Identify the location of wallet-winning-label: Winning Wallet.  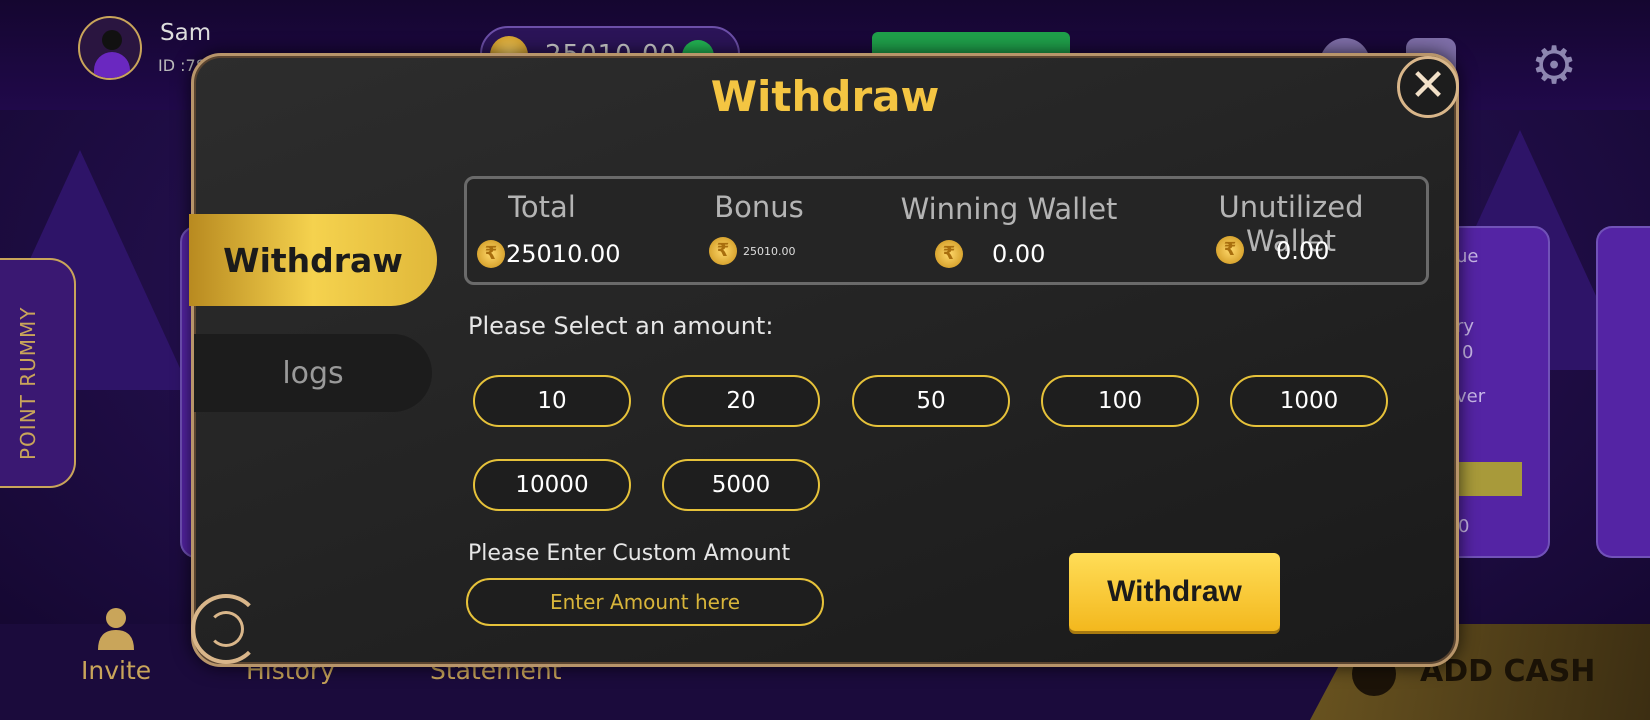
(1009, 209).